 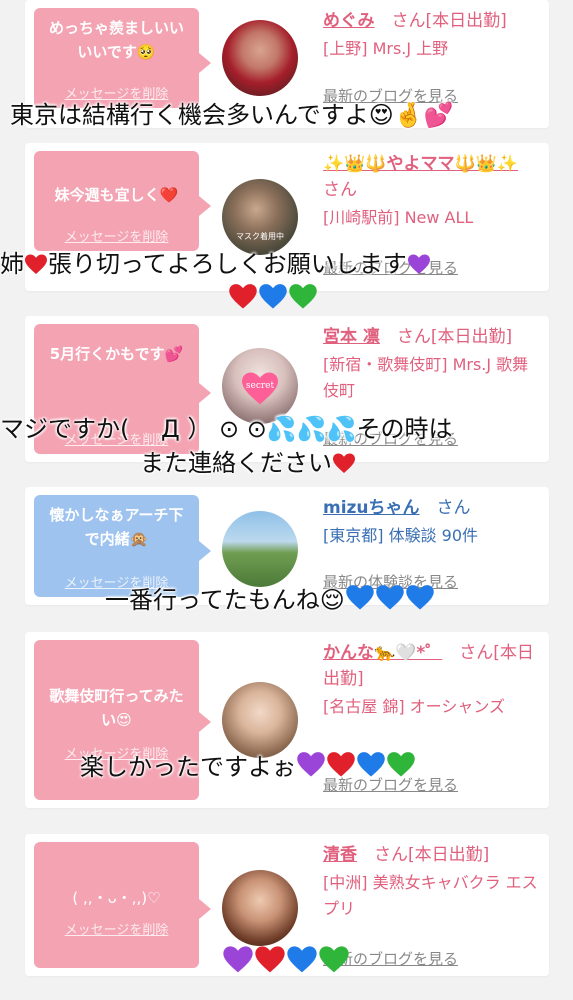 I want to click on cast-name-link: 清香, so click(x=340, y=855).